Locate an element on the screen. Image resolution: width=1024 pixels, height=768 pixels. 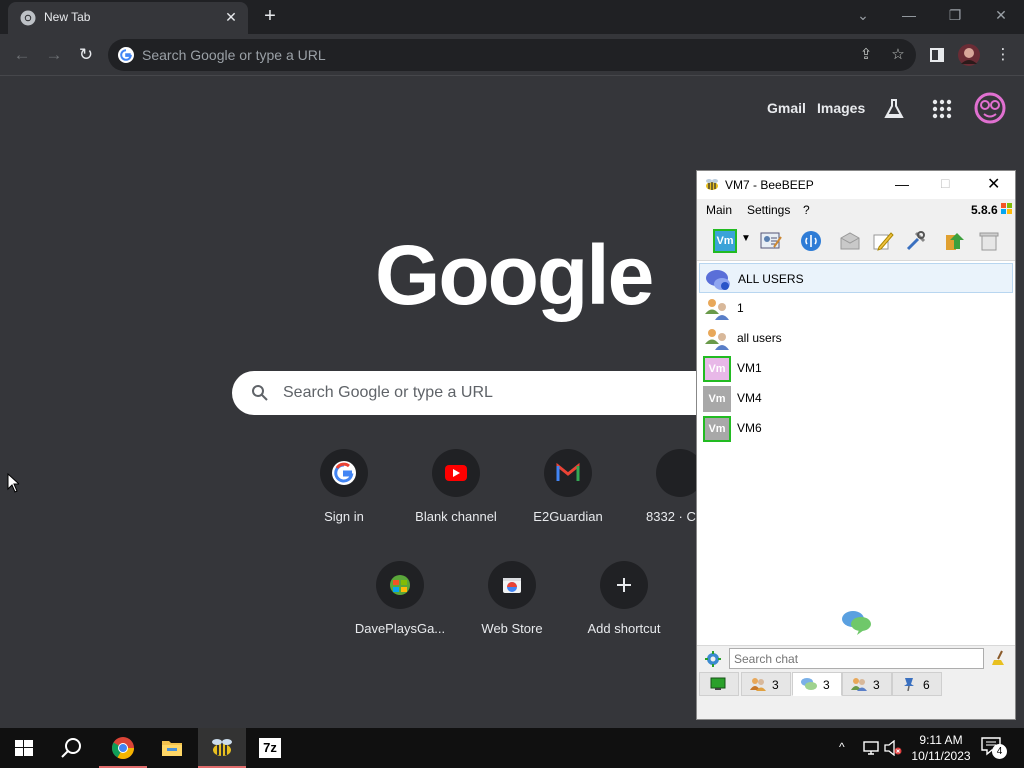
profile-card-icon is located at coordinates (771, 241).